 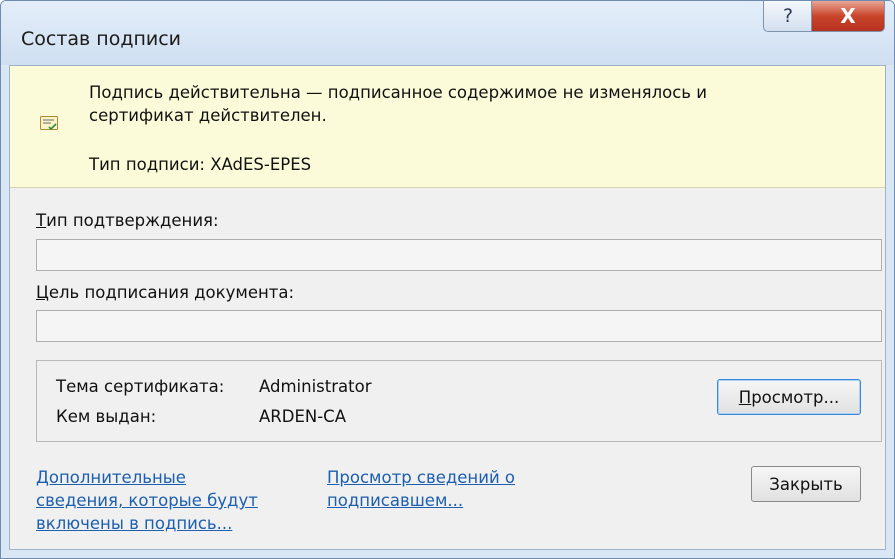 What do you see at coordinates (41, 220) in the screenshot?
I see `commitment-type-accesskey: Т` at bounding box center [41, 220].